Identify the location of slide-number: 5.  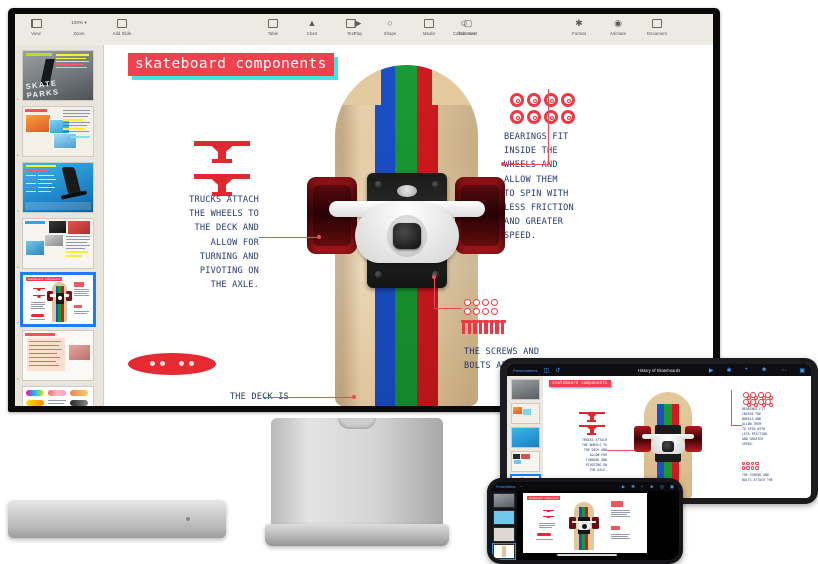
(18, 323).